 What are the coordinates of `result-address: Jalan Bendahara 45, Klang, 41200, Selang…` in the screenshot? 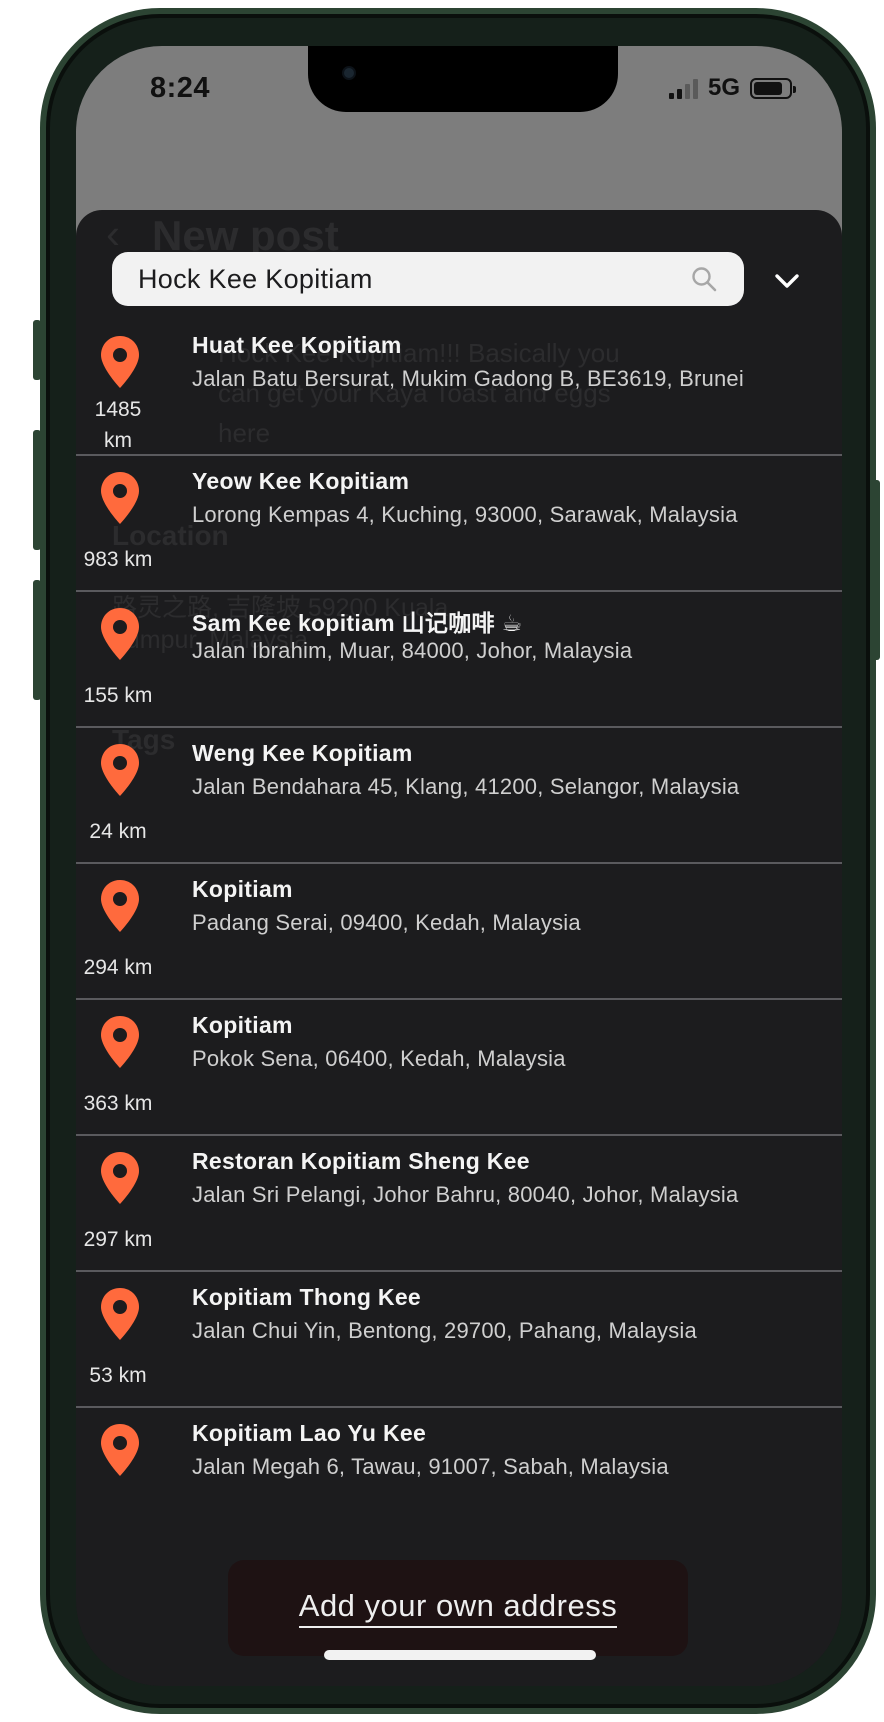 It's located at (466, 786).